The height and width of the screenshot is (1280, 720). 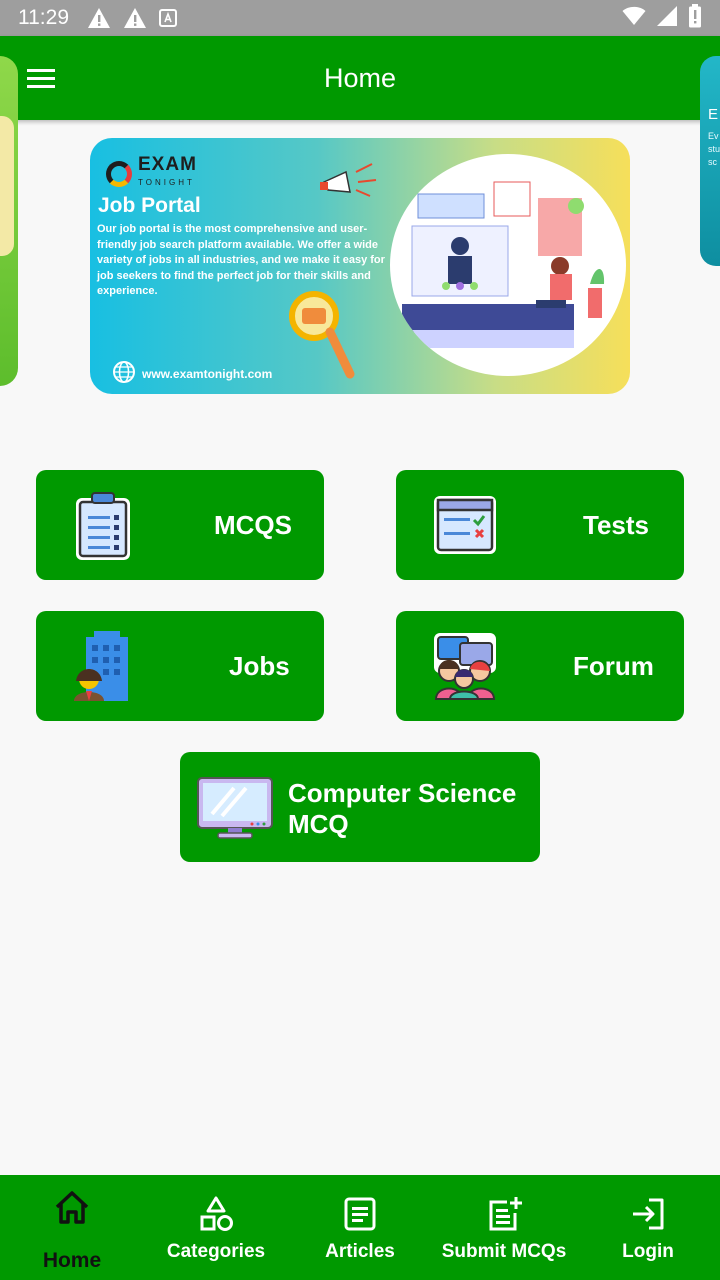 What do you see at coordinates (180, 525) in the screenshot?
I see `mcqs-tile: MCQS` at bounding box center [180, 525].